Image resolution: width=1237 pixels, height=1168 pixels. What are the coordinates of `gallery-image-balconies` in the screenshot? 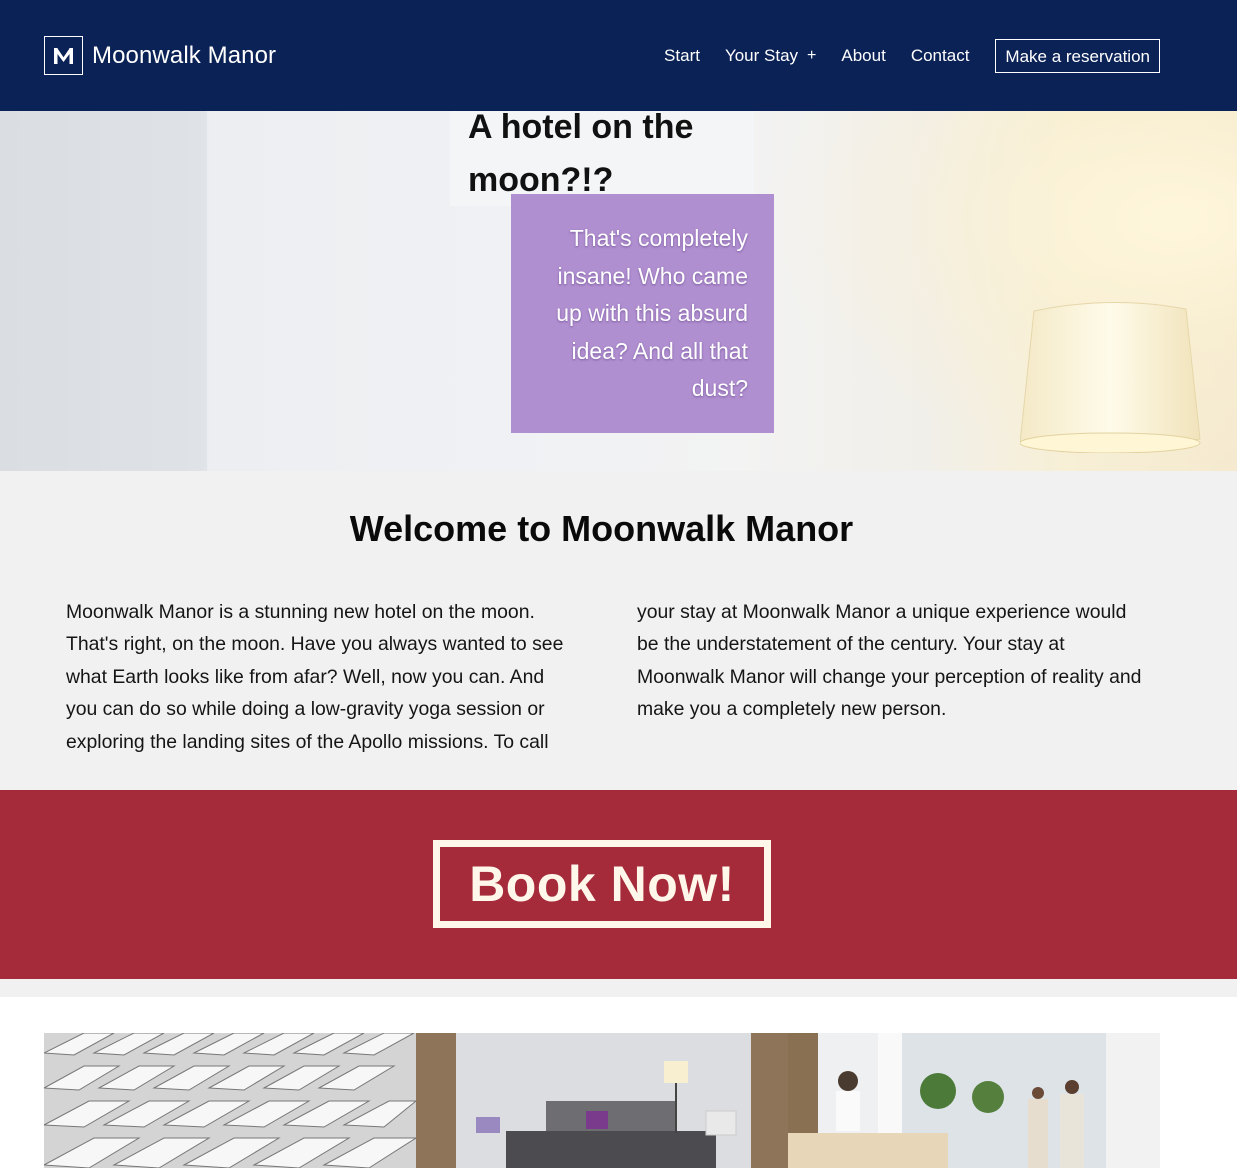 It's located at (230, 1100).